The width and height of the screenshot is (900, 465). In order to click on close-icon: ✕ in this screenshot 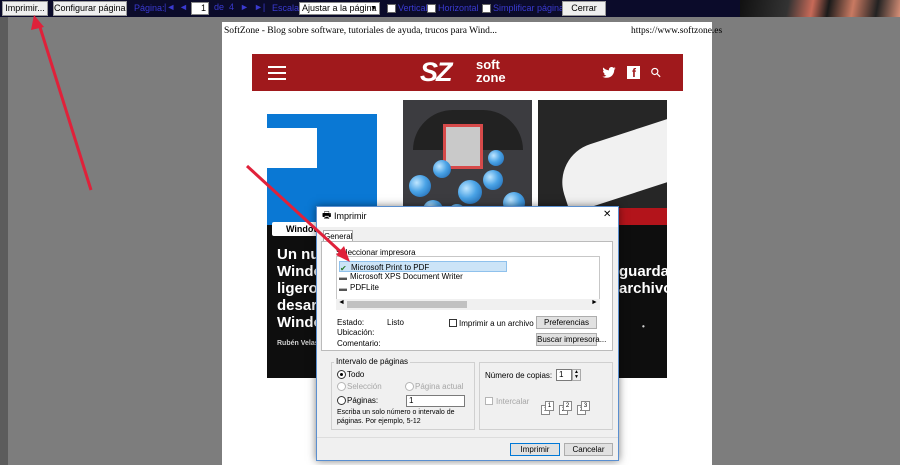, I will do `click(607, 214)`.